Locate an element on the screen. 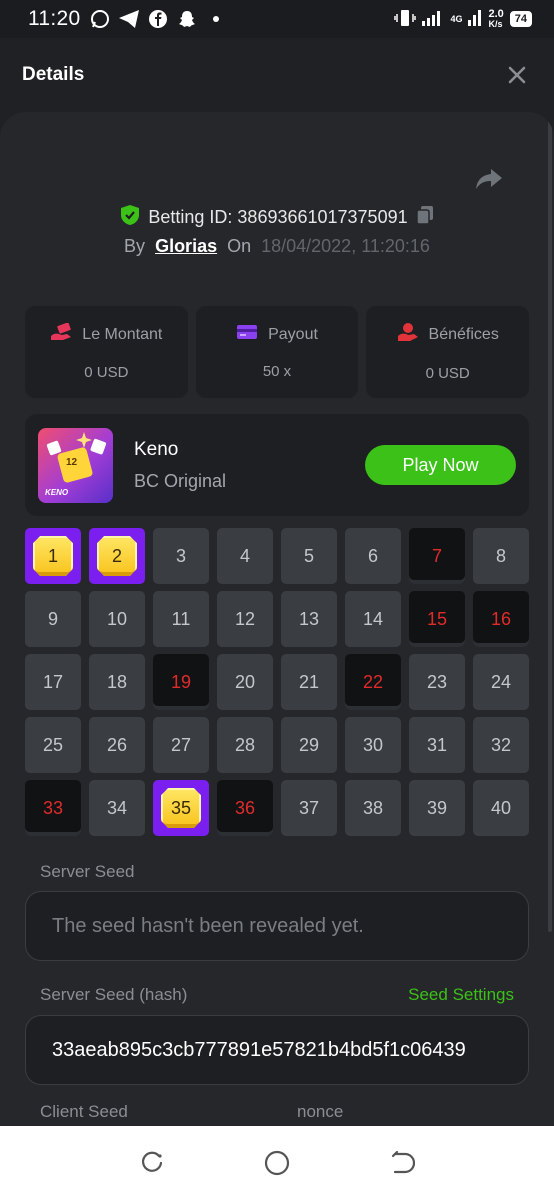 This screenshot has height=1200, width=554. close-button is located at coordinates (517, 75).